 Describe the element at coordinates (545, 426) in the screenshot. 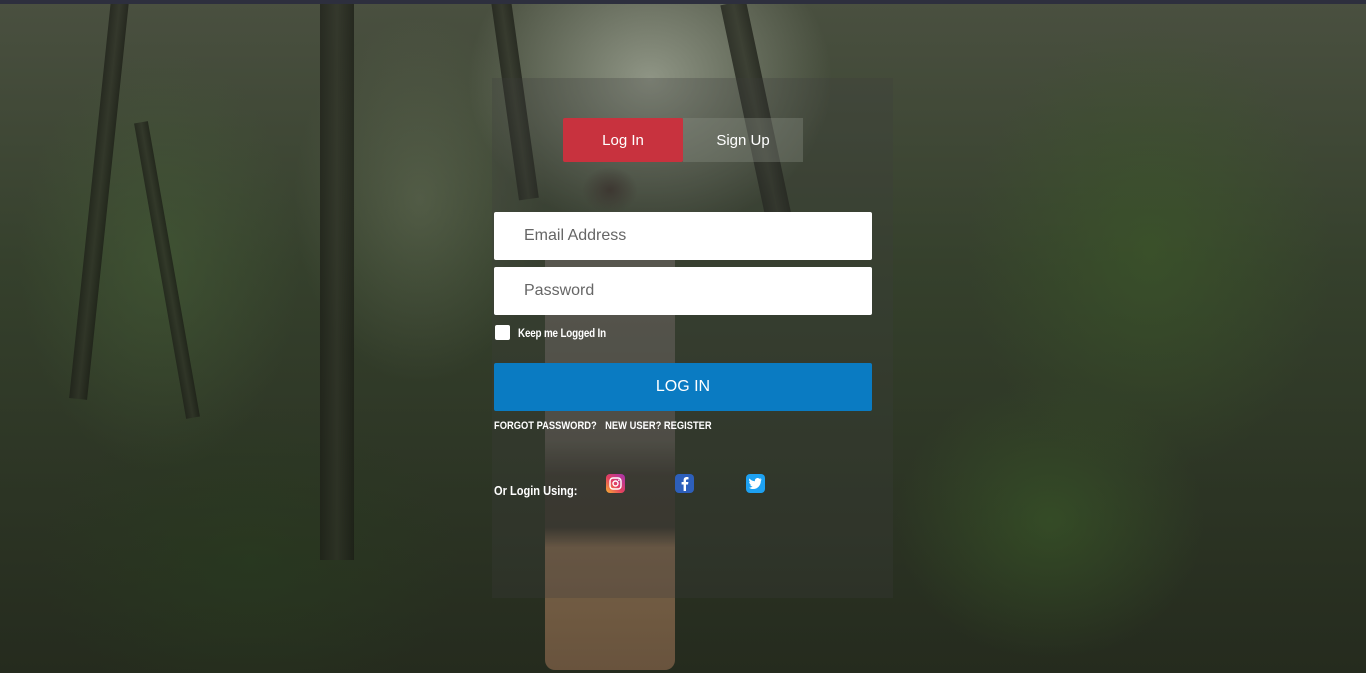

I see `forgot-password-link: FORGOT PASSWORD?` at that location.